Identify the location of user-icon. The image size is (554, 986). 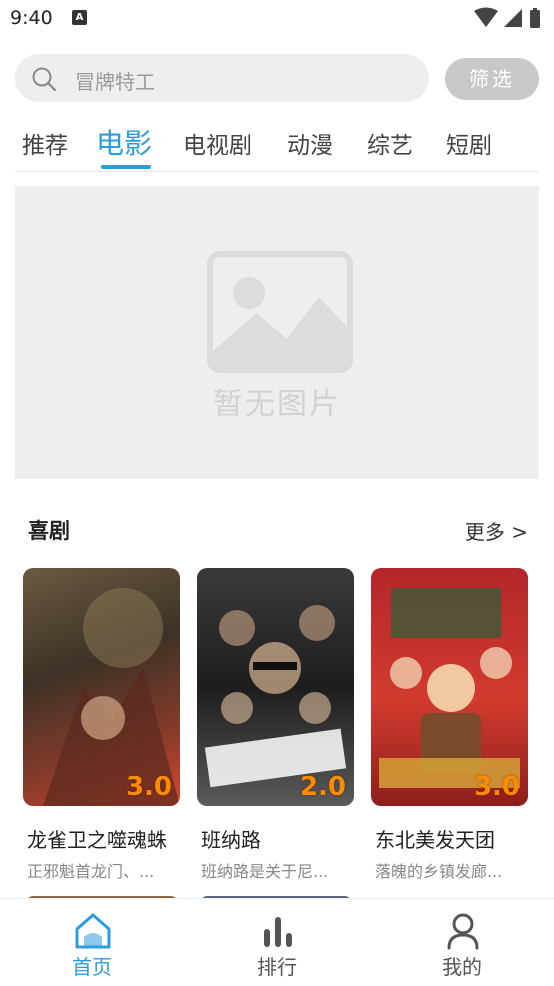
(463, 931).